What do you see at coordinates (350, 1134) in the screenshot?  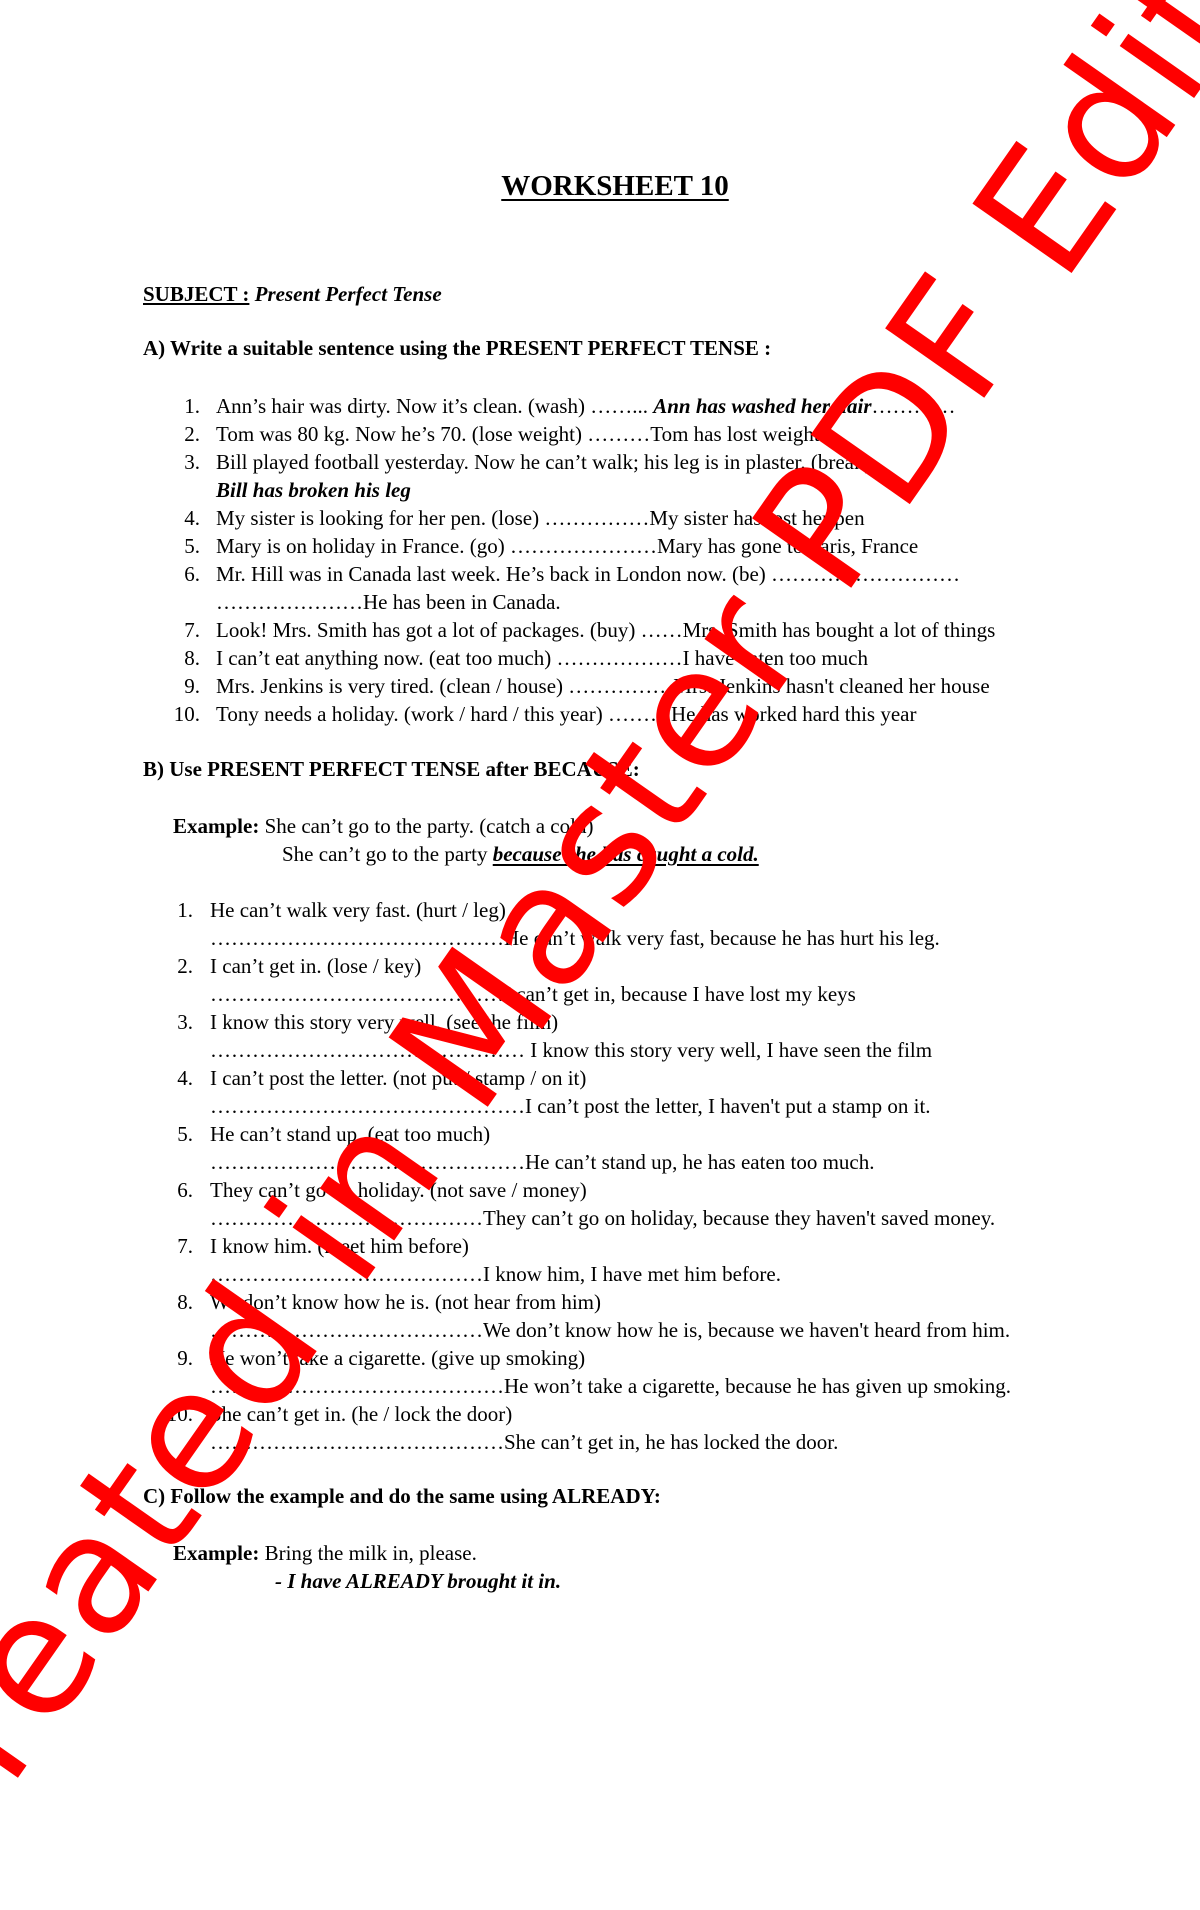 I see `item-question: He can’t stand up. (eat too much)` at bounding box center [350, 1134].